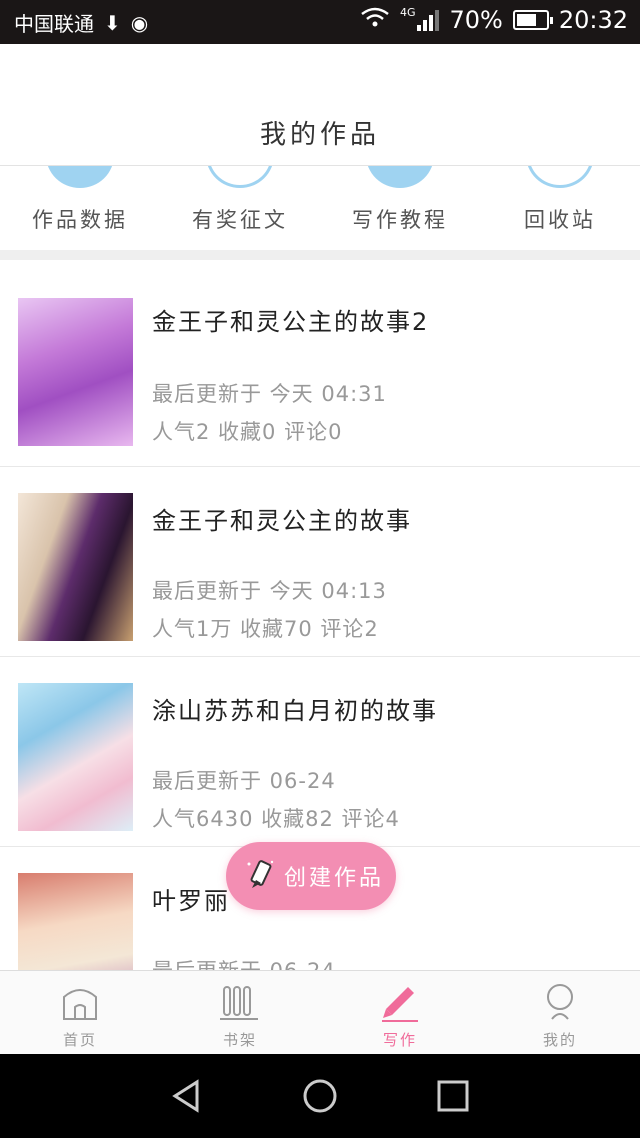 The height and width of the screenshot is (1138, 640). I want to click on work-updated: 最后更新于 今天 04:31, so click(269, 394).